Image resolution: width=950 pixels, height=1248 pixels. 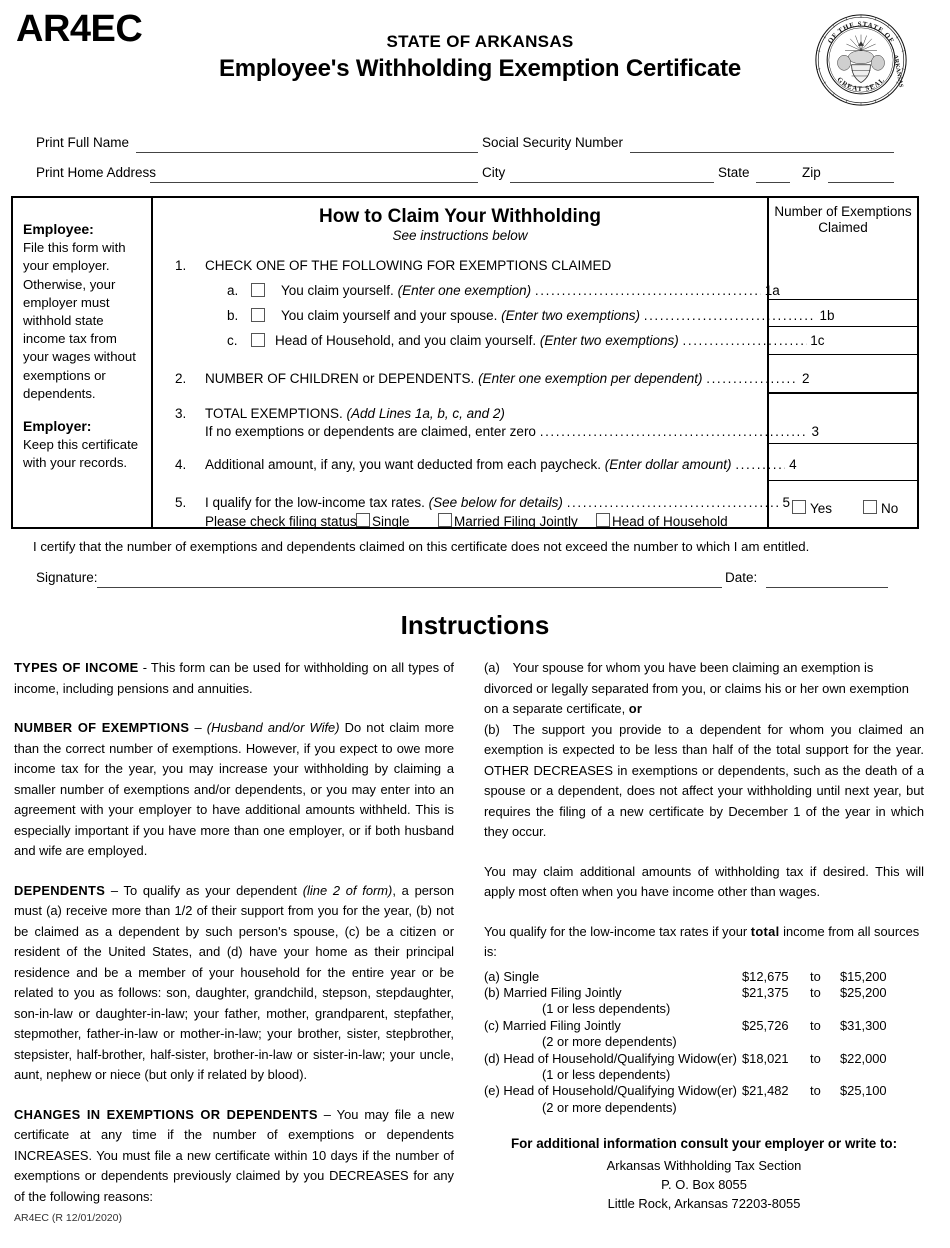 I want to click on line-2-italic: (Enter one exemption per dependent), so click(x=590, y=378).